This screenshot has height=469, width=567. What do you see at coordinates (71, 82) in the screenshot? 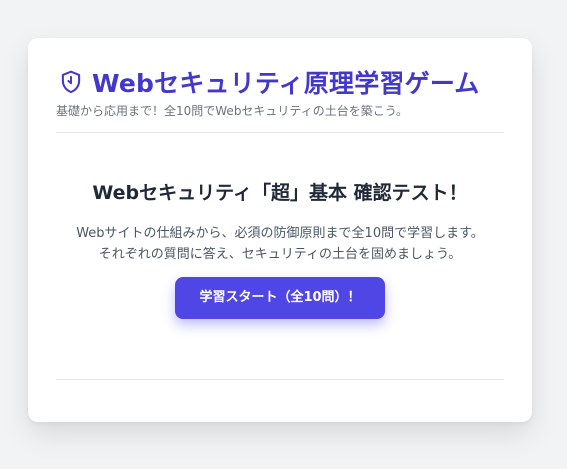
I see `shield-icon` at bounding box center [71, 82].